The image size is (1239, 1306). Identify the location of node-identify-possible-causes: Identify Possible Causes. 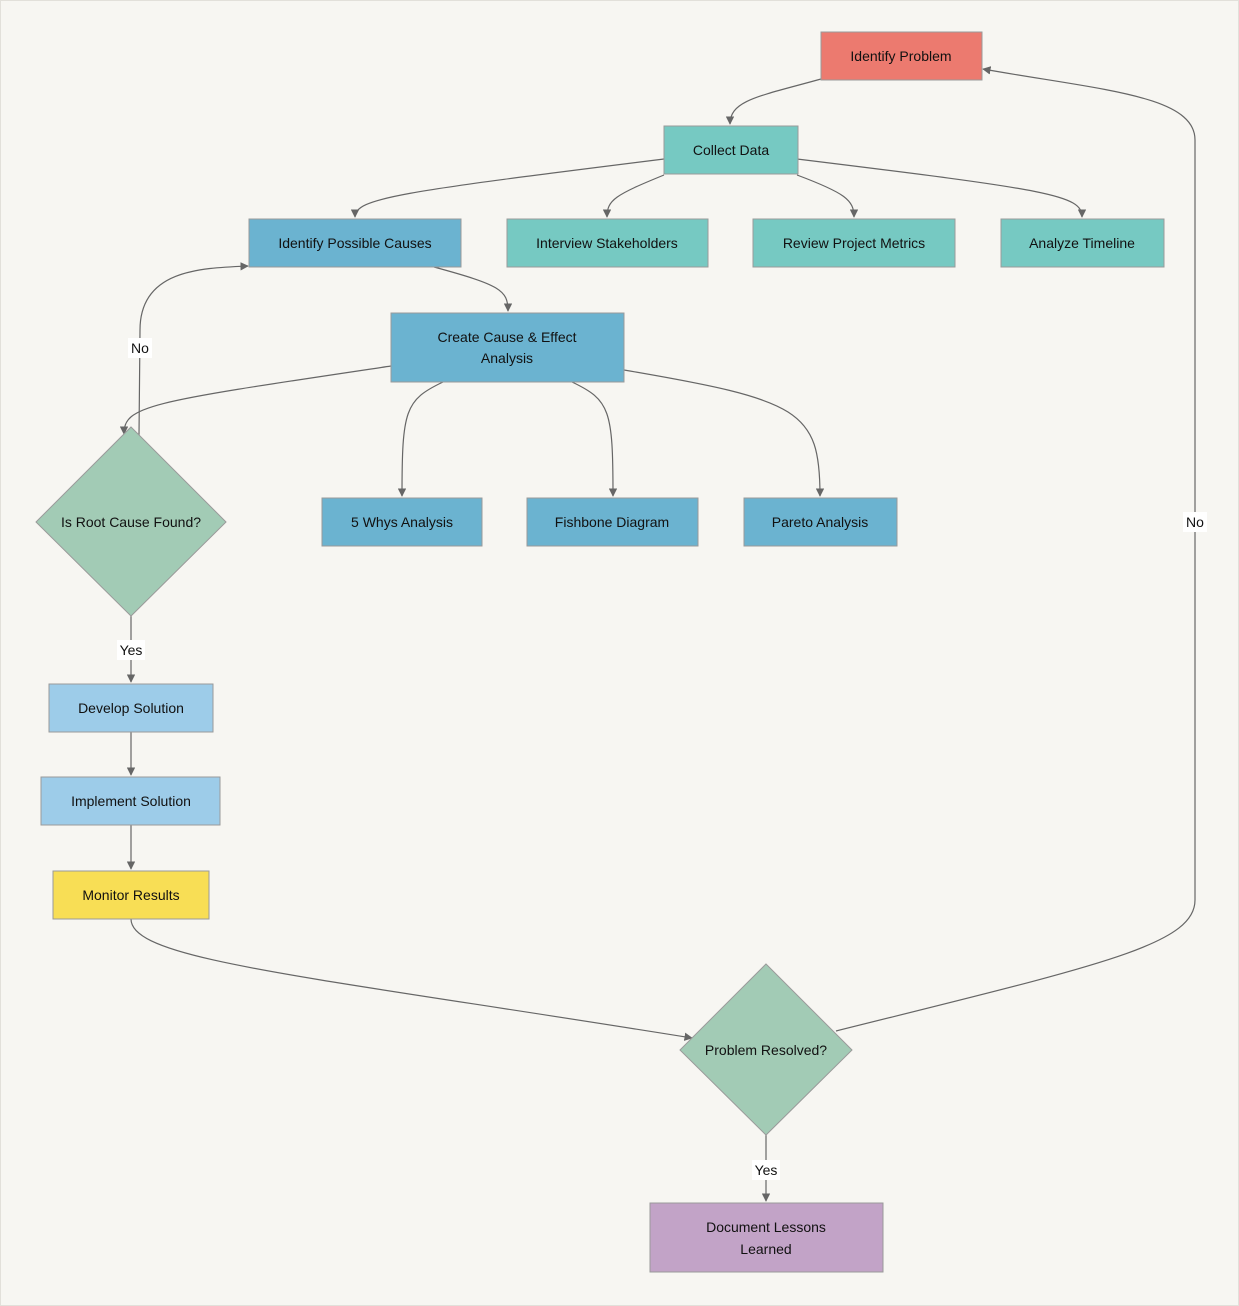
(355, 243).